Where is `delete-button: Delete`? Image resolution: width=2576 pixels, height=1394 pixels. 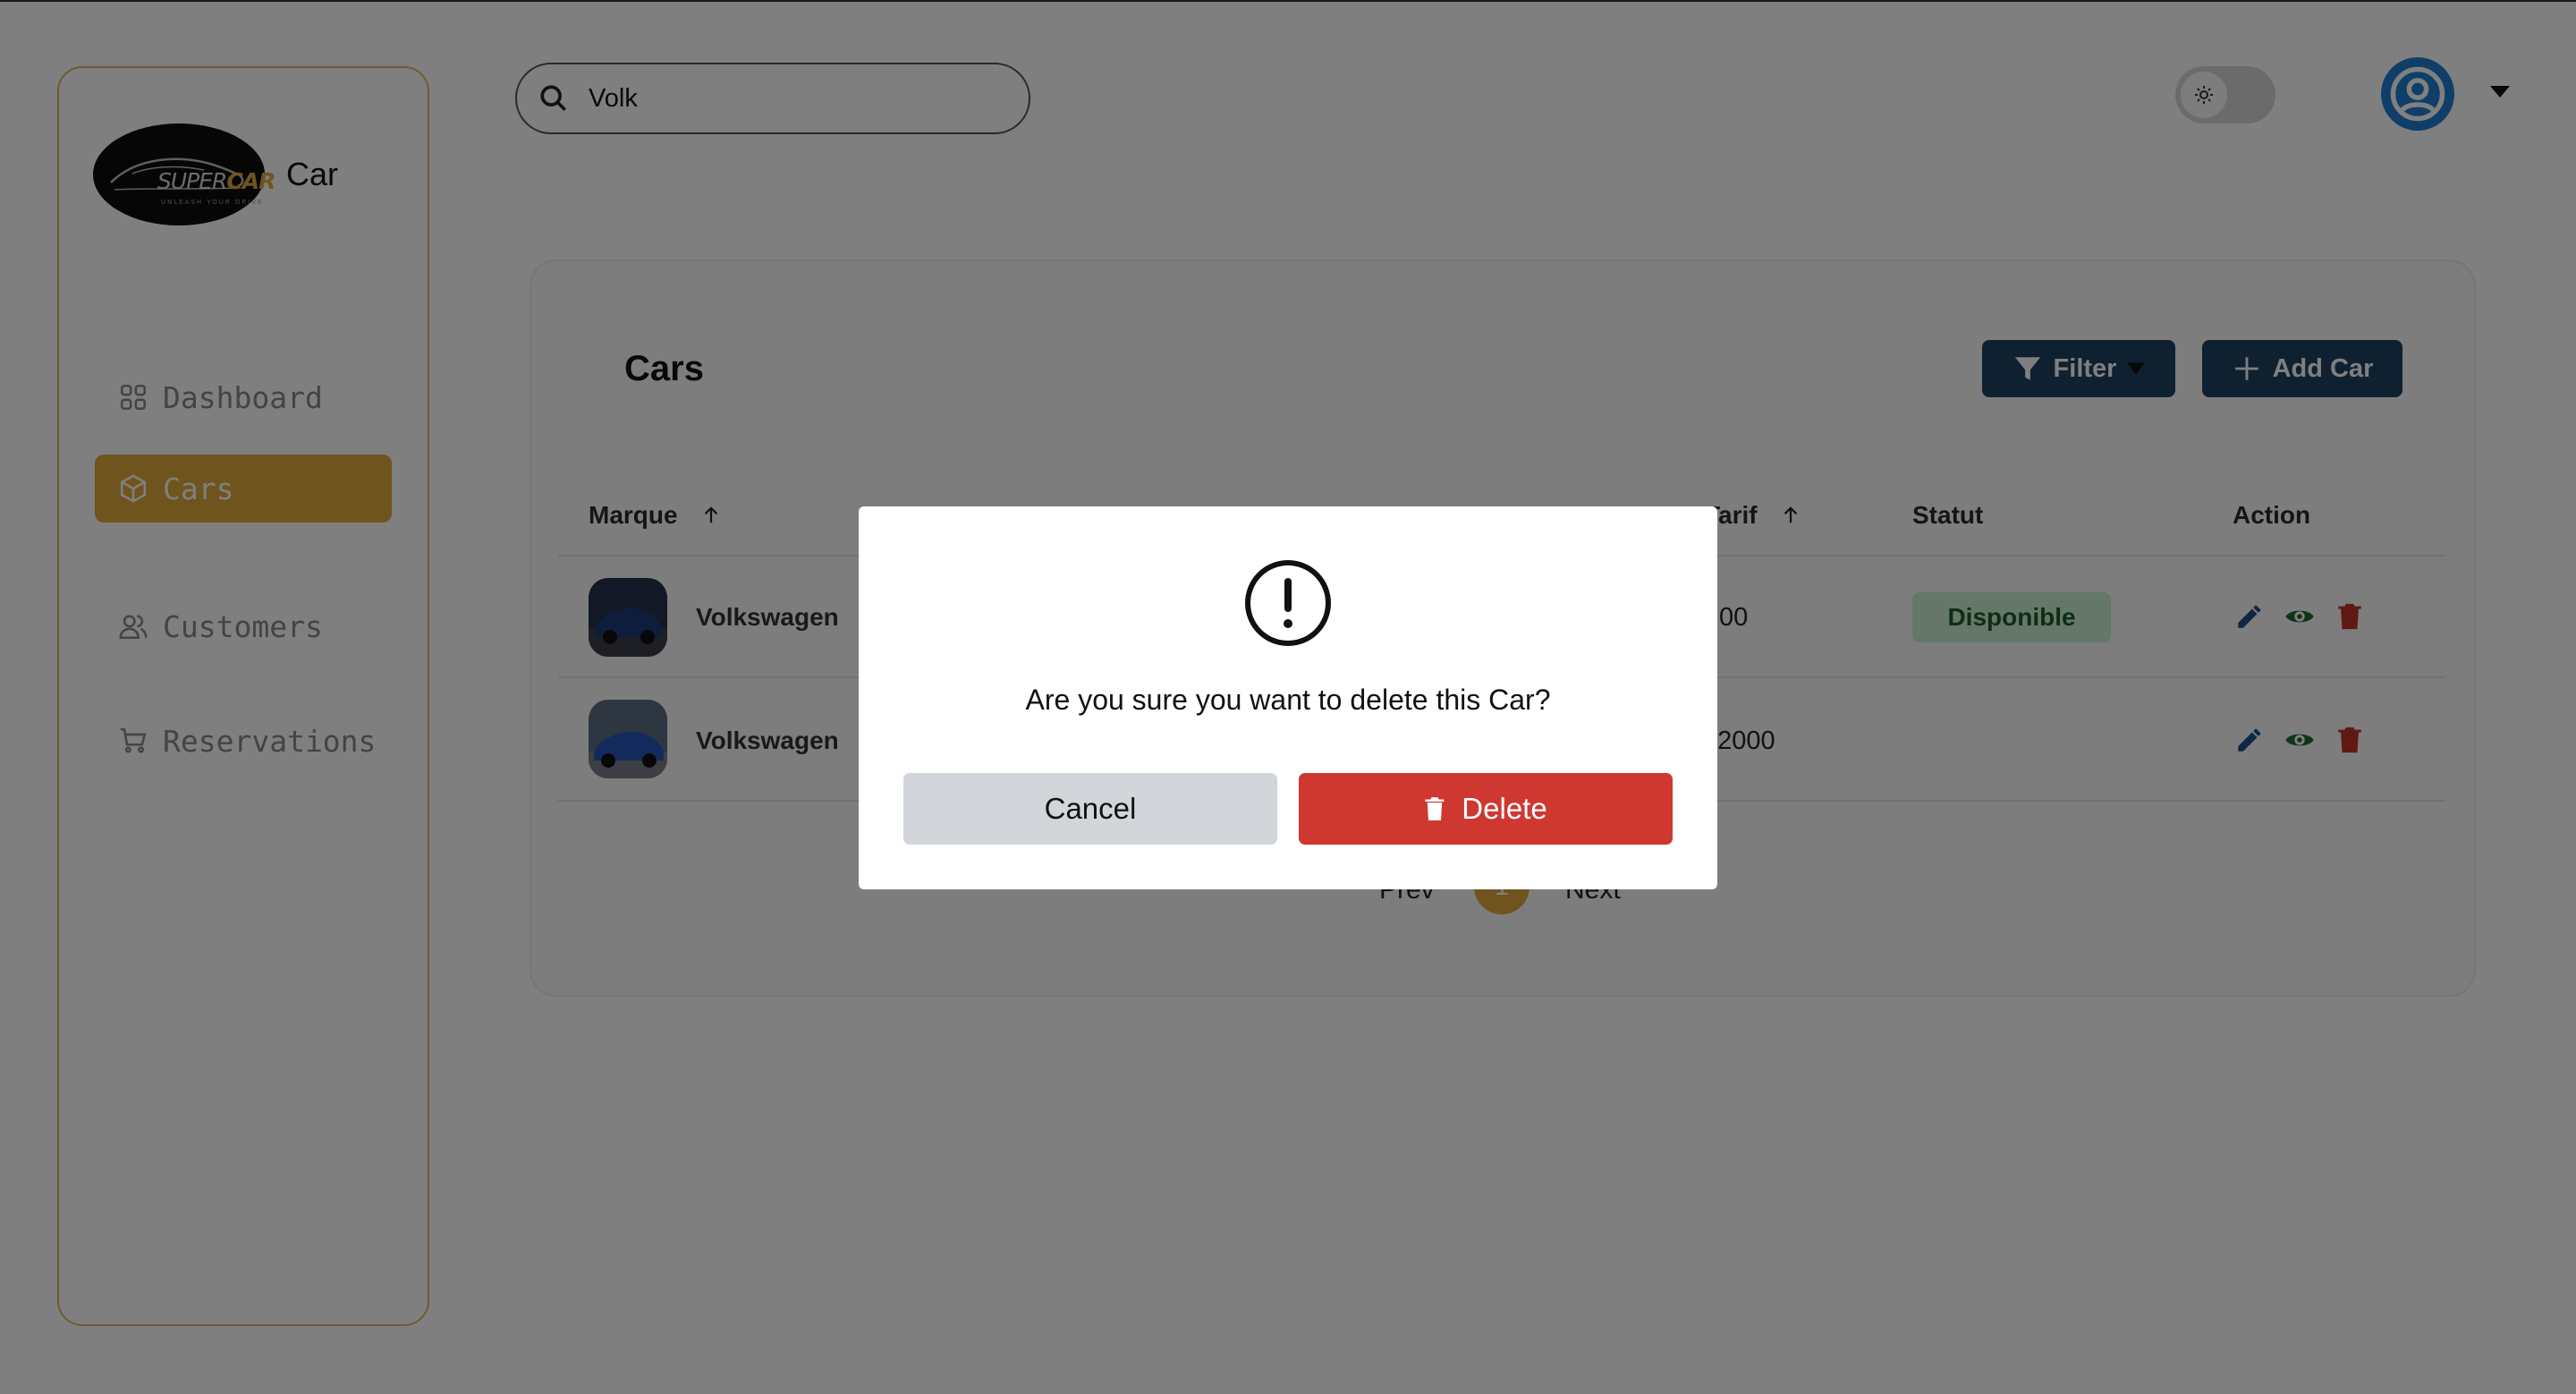 delete-button: Delete is located at coordinates (1486, 809).